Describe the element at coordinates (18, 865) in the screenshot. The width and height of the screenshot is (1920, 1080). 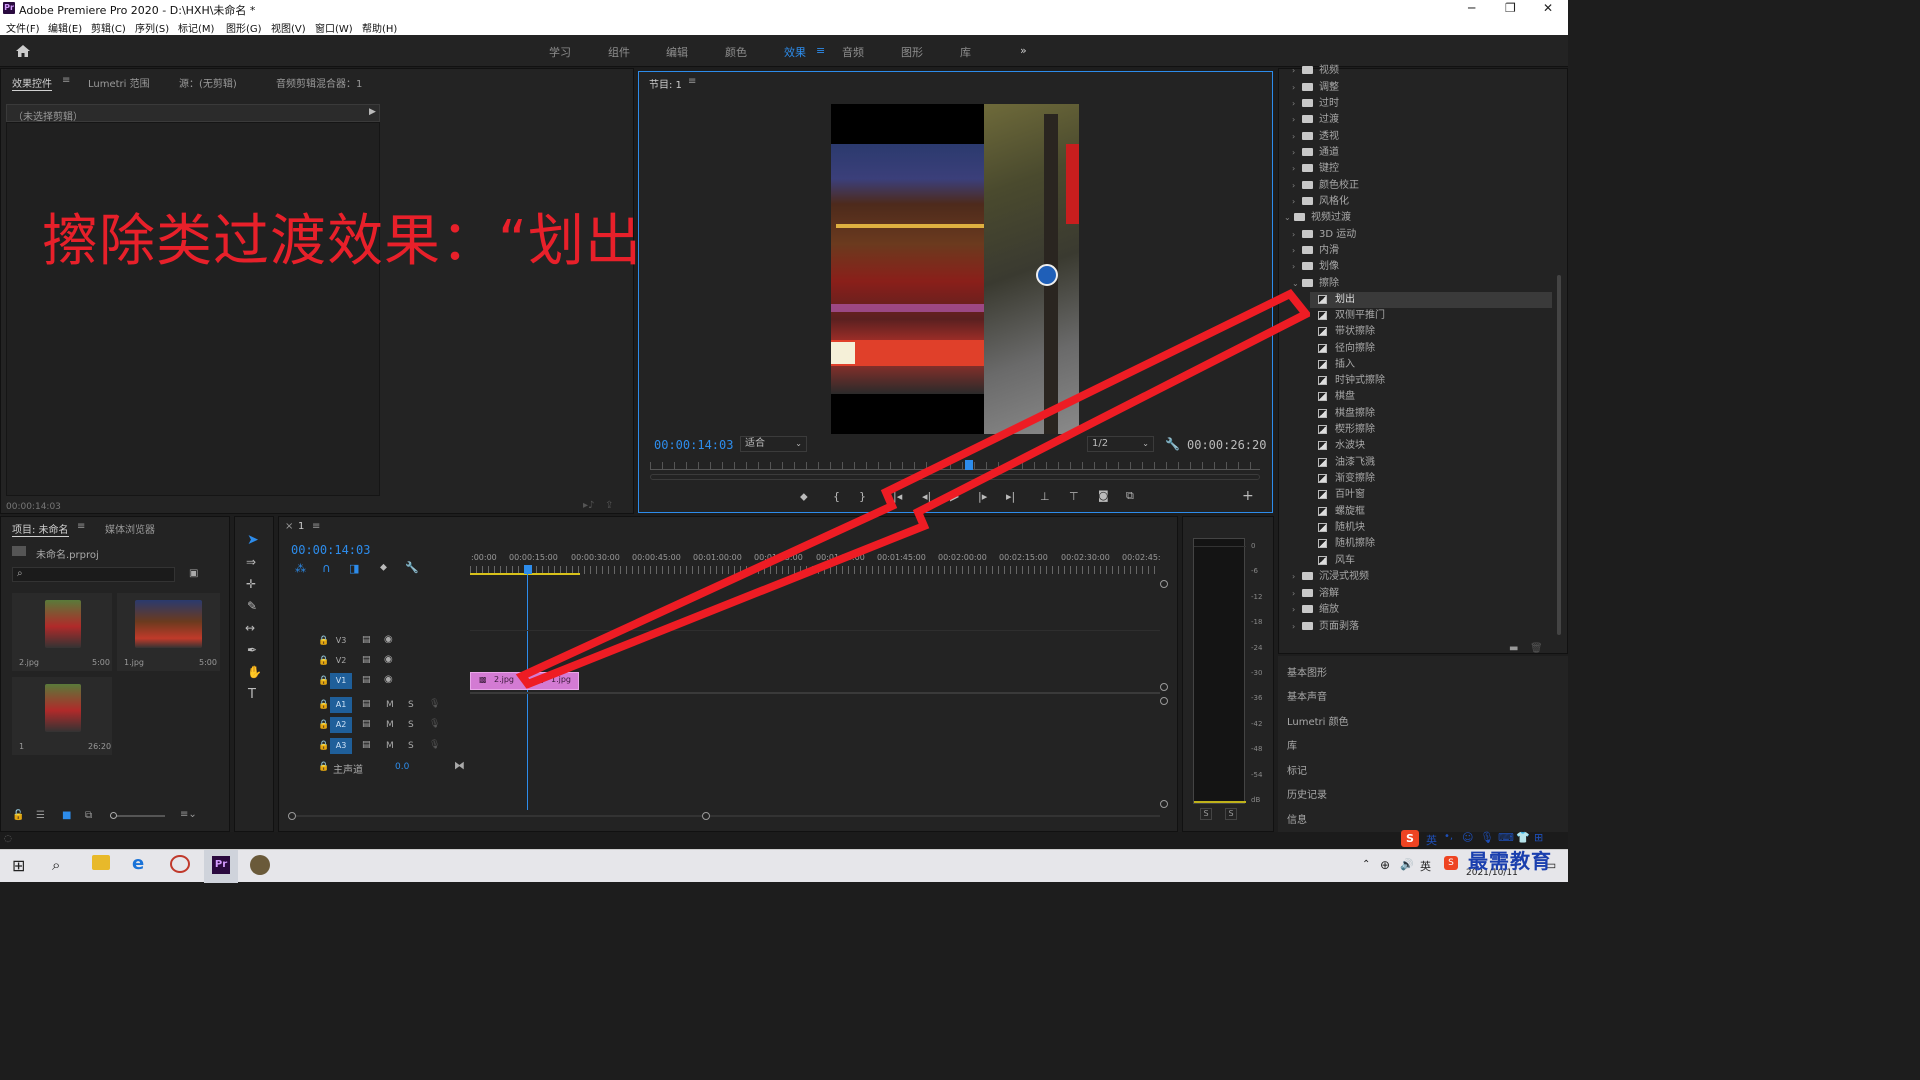
I see `windows-start-icon: ⊞` at that location.